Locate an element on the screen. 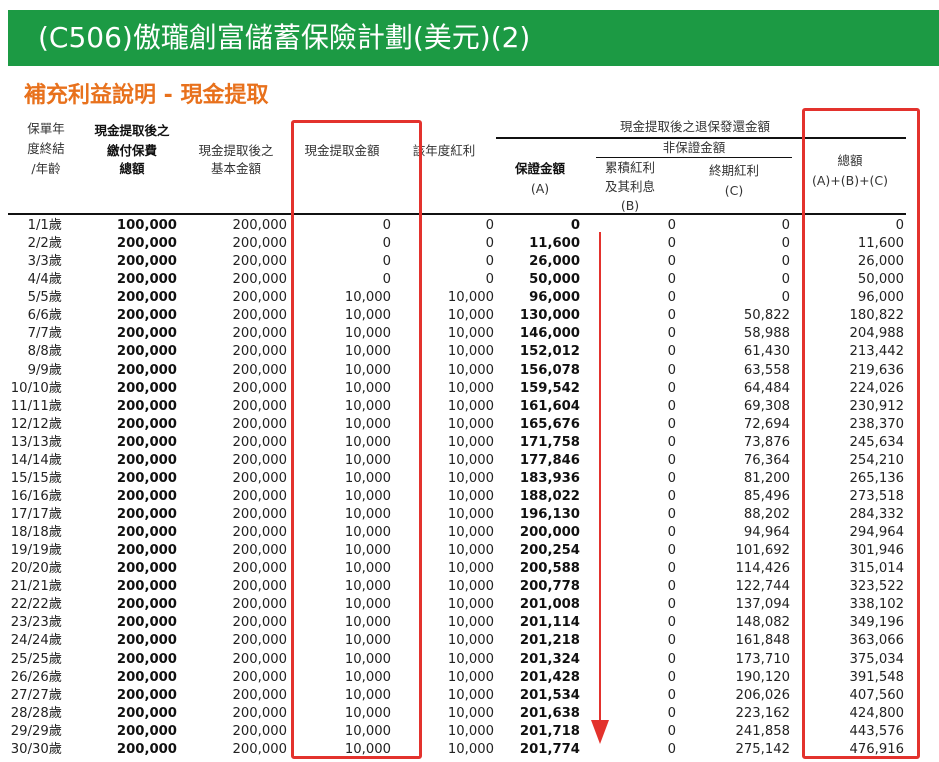  cell-terminal-dividend: 137,094 is located at coordinates (762, 605).